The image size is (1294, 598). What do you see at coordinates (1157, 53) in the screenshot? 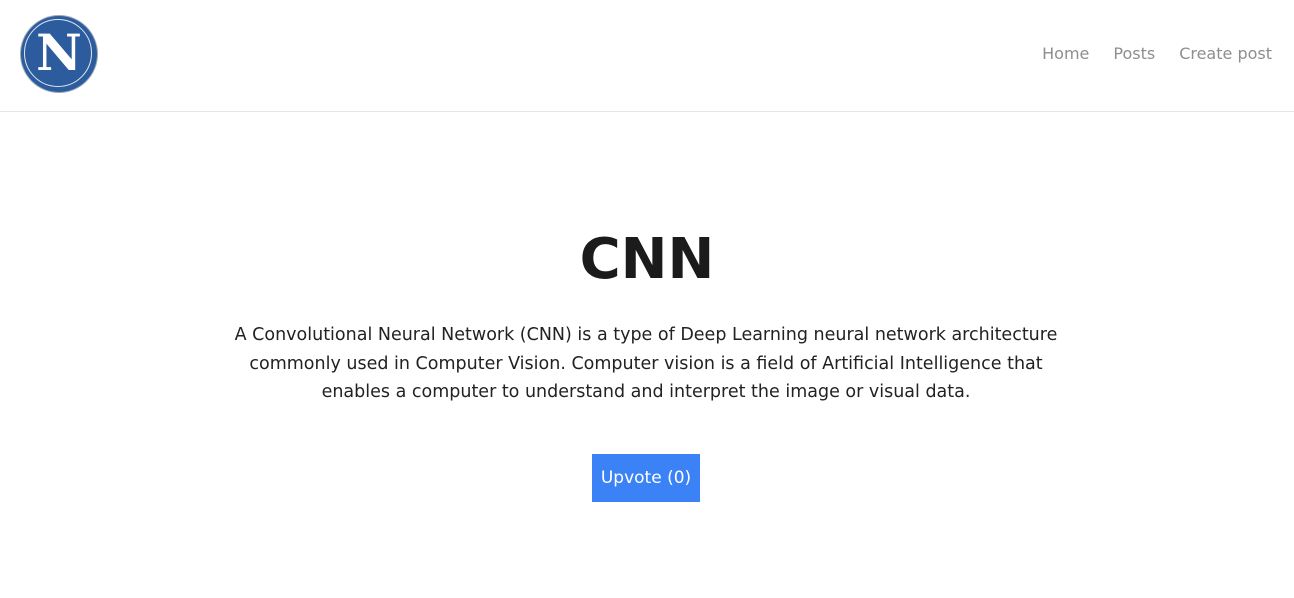
I see `nav-links: Home Posts Create post` at bounding box center [1157, 53].